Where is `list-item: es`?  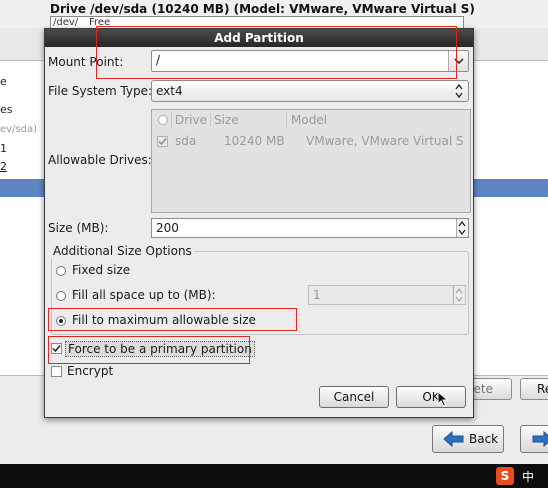 list-item: es is located at coordinates (6, 109).